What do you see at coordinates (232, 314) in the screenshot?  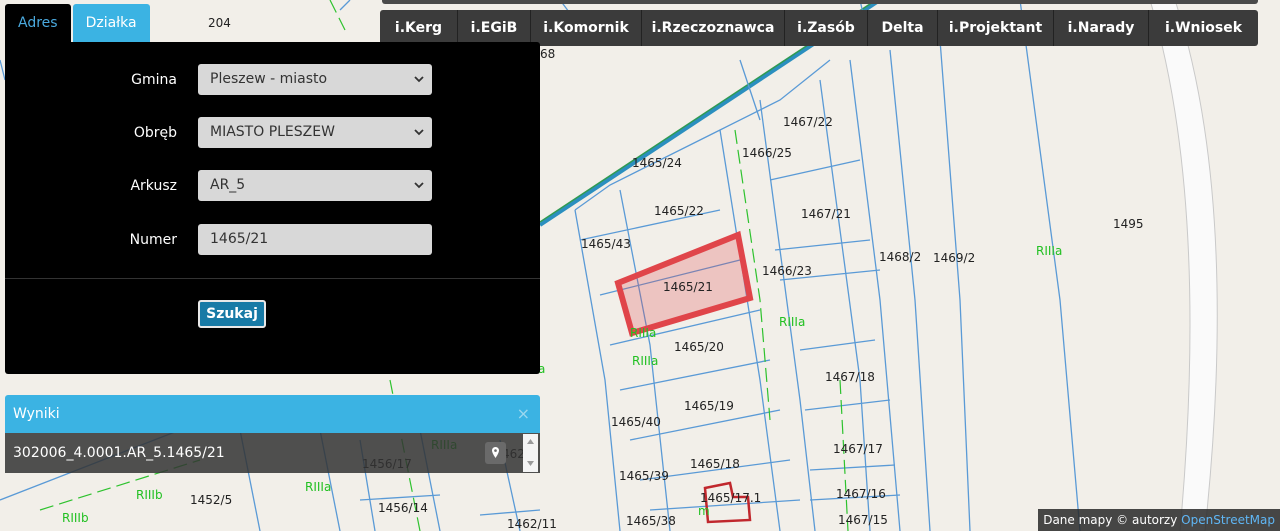 I see `search-button: Szukaj` at bounding box center [232, 314].